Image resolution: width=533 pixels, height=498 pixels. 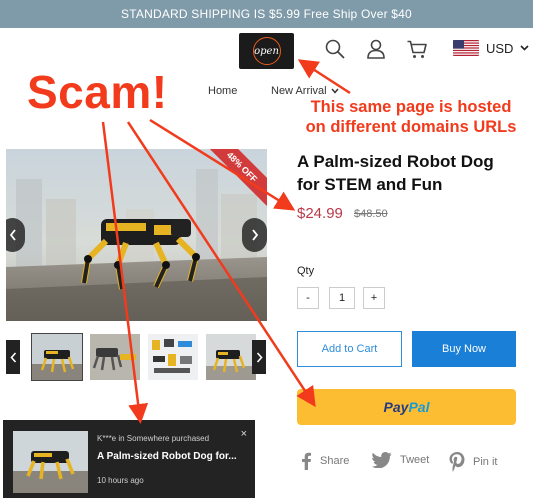 I want to click on note-line-1: This same page is hosted, so click(x=411, y=107).